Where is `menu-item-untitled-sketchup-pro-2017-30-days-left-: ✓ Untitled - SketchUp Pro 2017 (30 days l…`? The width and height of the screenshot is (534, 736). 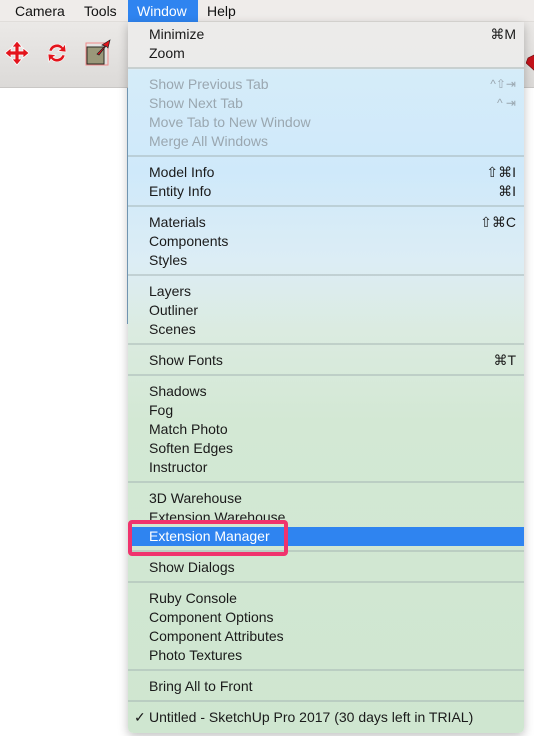
menu-item-untitled-sketchup-pro-2017-30-days-left-: ✓ Untitled - SketchUp Pro 2017 (30 days l… is located at coordinates (326, 717).